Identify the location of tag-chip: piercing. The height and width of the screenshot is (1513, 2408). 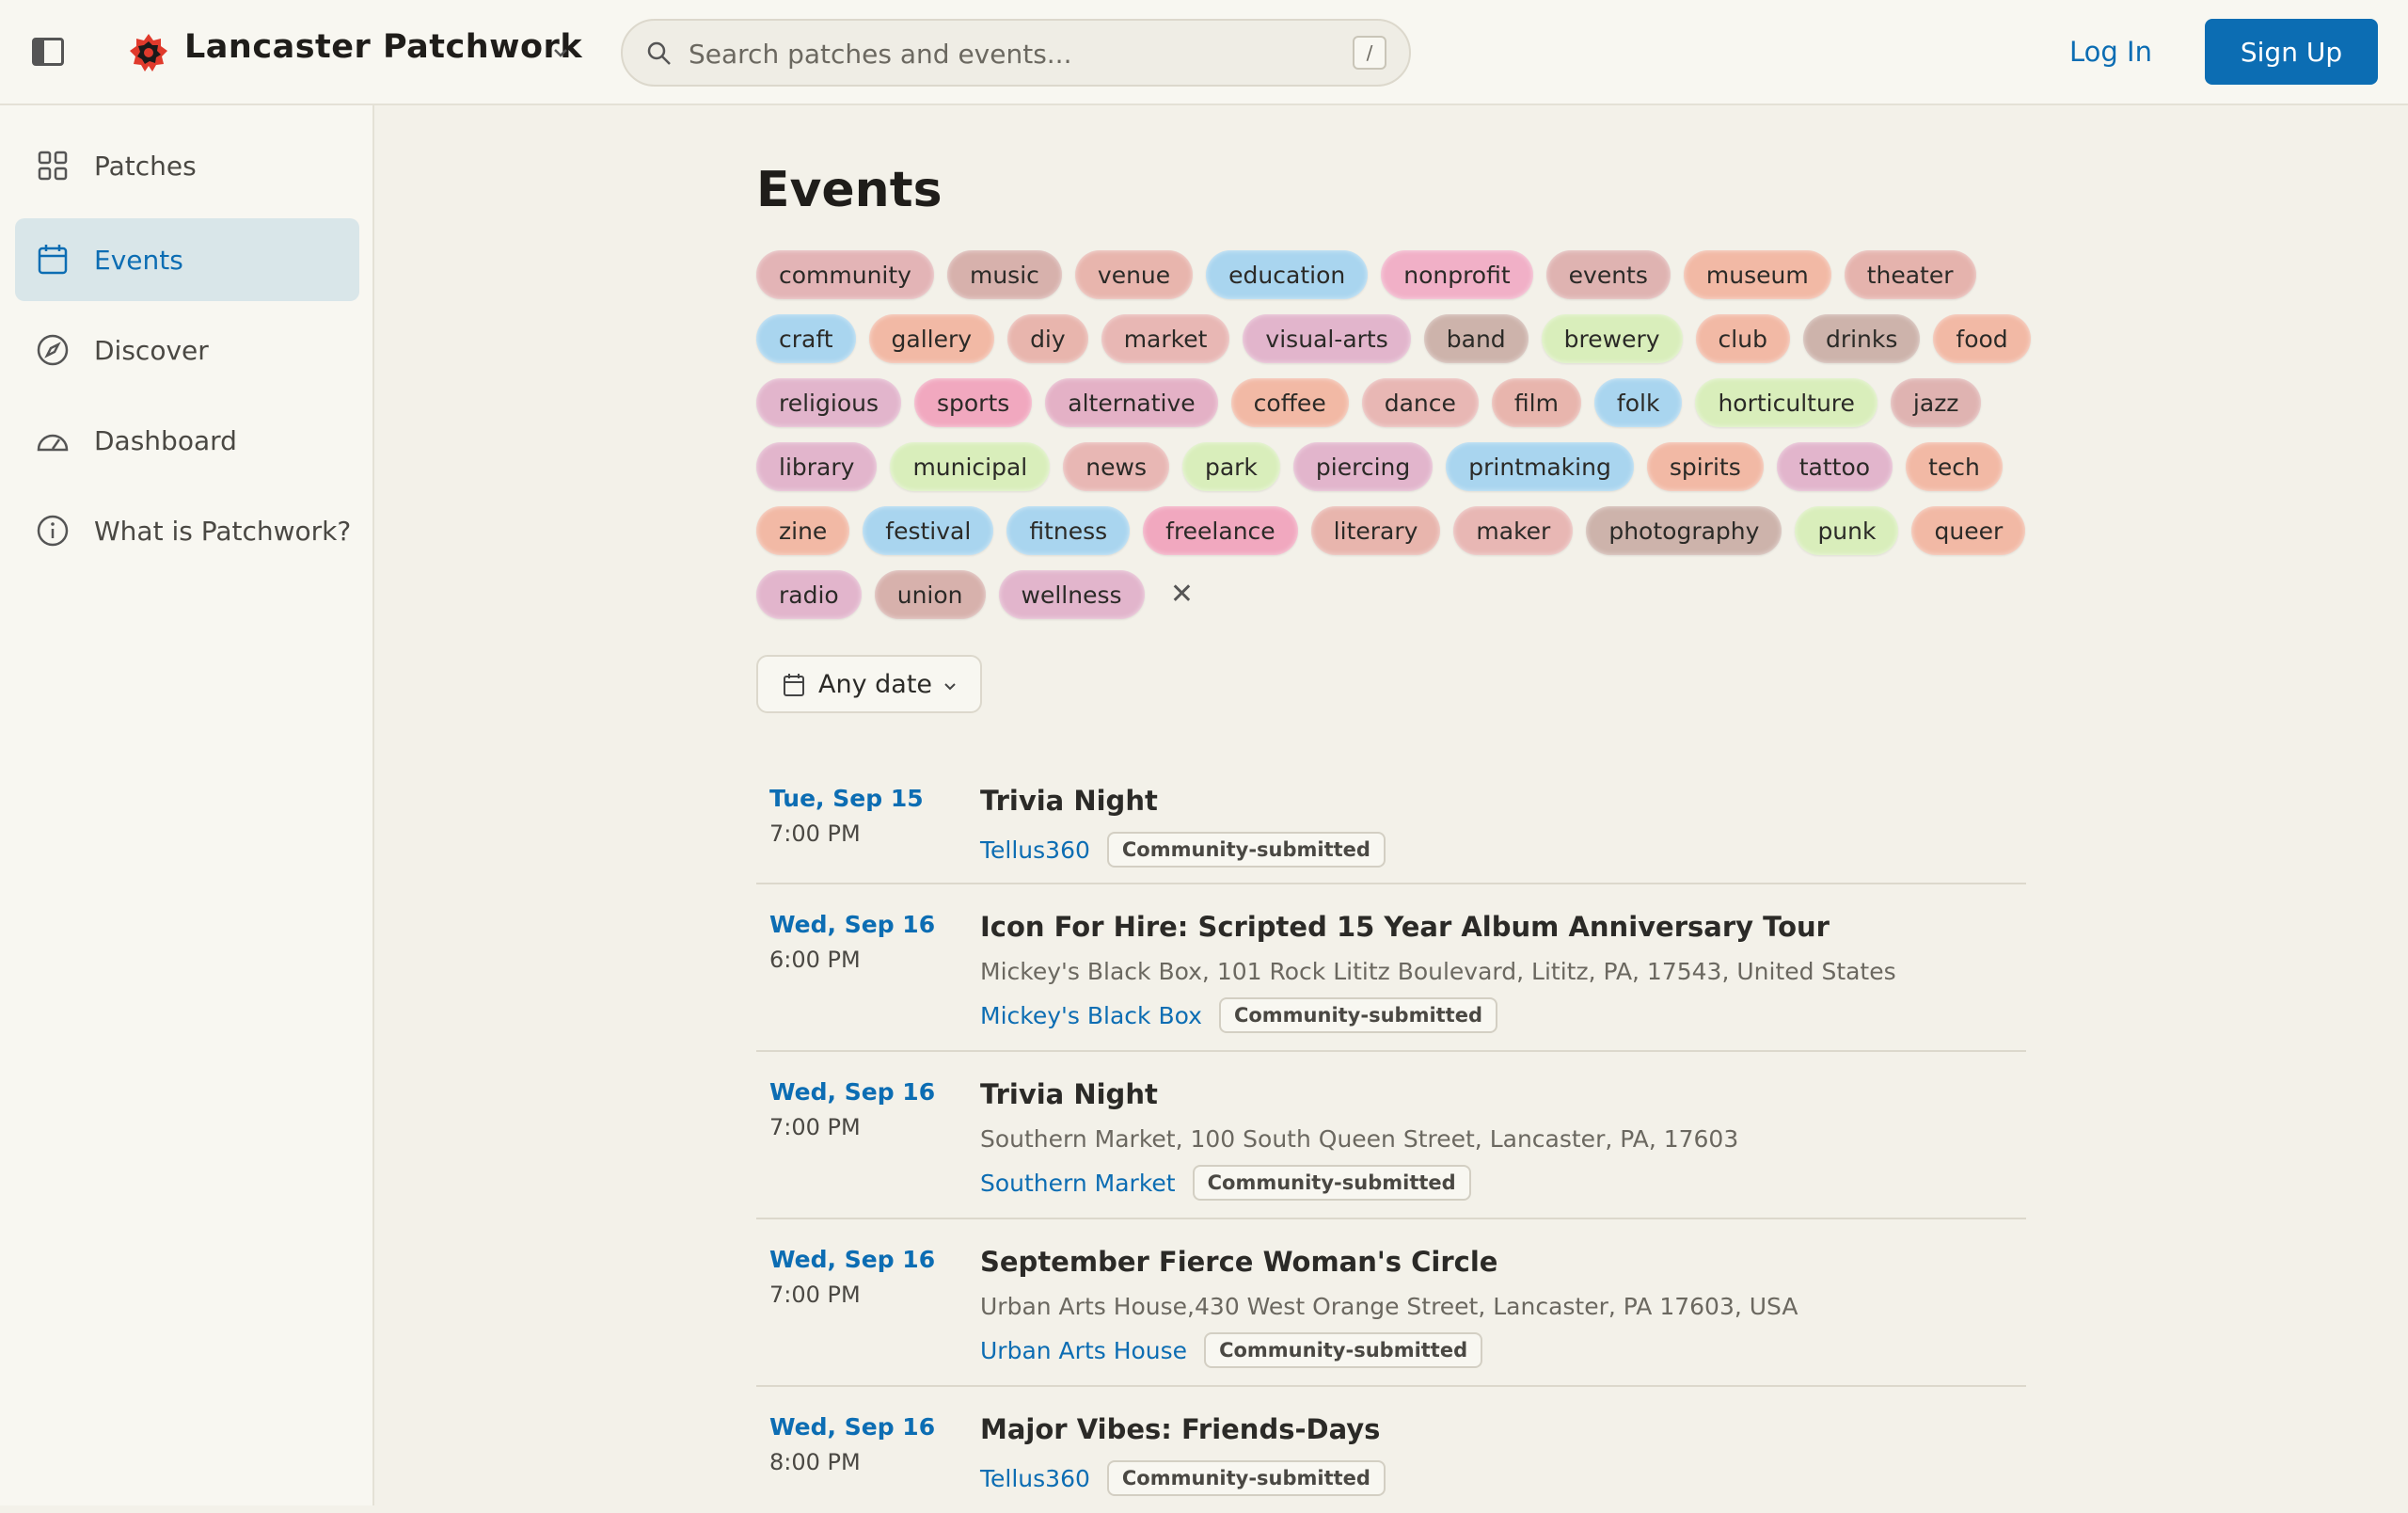
(1363, 466).